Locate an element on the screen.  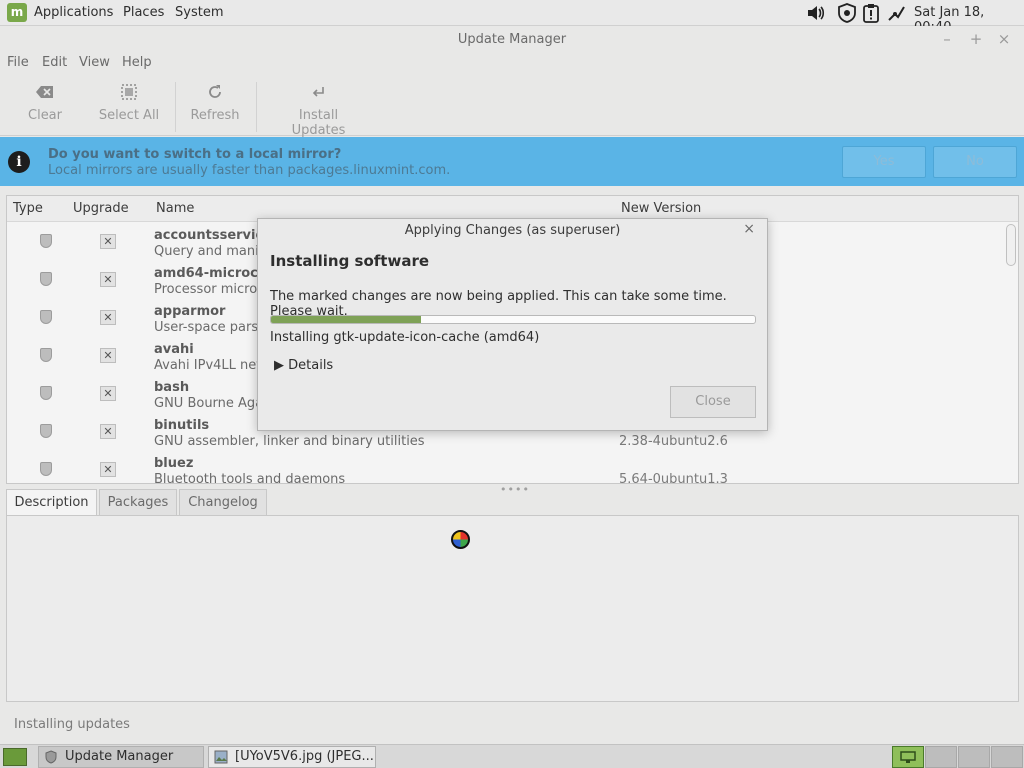
package-description: GNU Bourne Aga is located at coordinates (209, 403).